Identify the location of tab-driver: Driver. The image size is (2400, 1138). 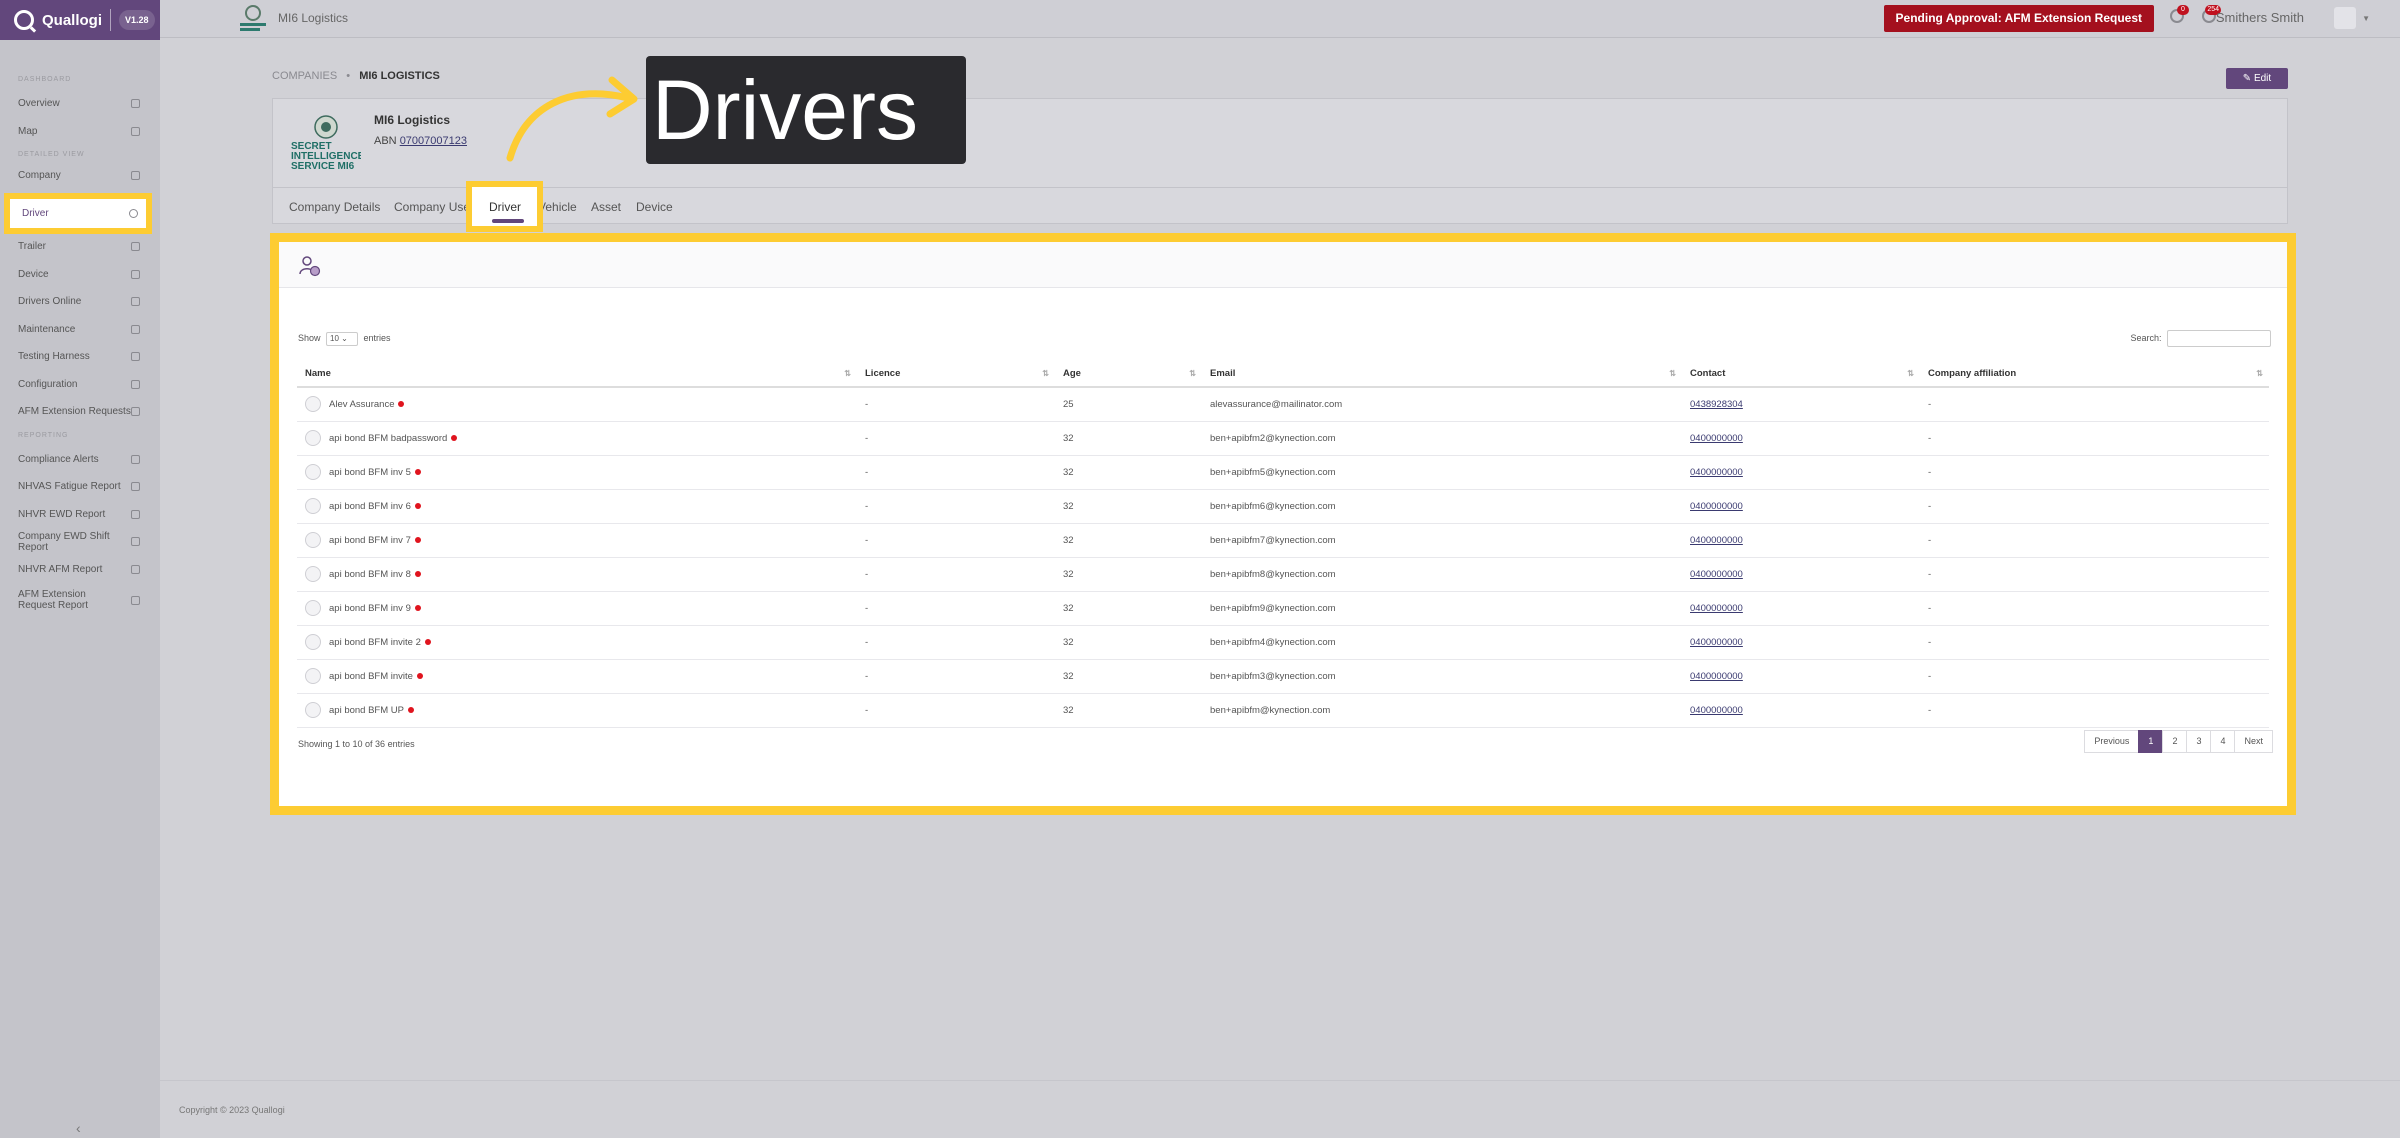
(504, 206).